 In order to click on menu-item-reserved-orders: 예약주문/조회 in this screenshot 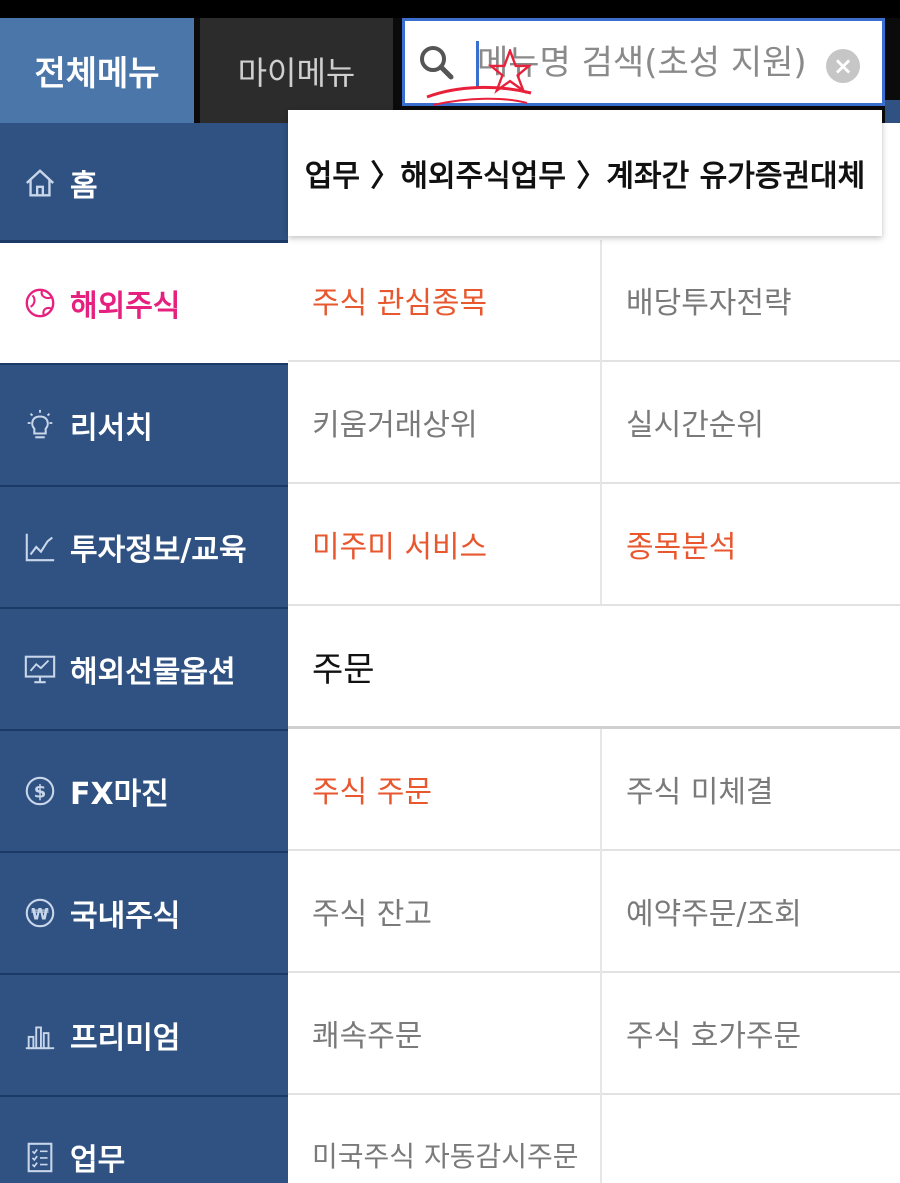, I will do `click(751, 911)`.